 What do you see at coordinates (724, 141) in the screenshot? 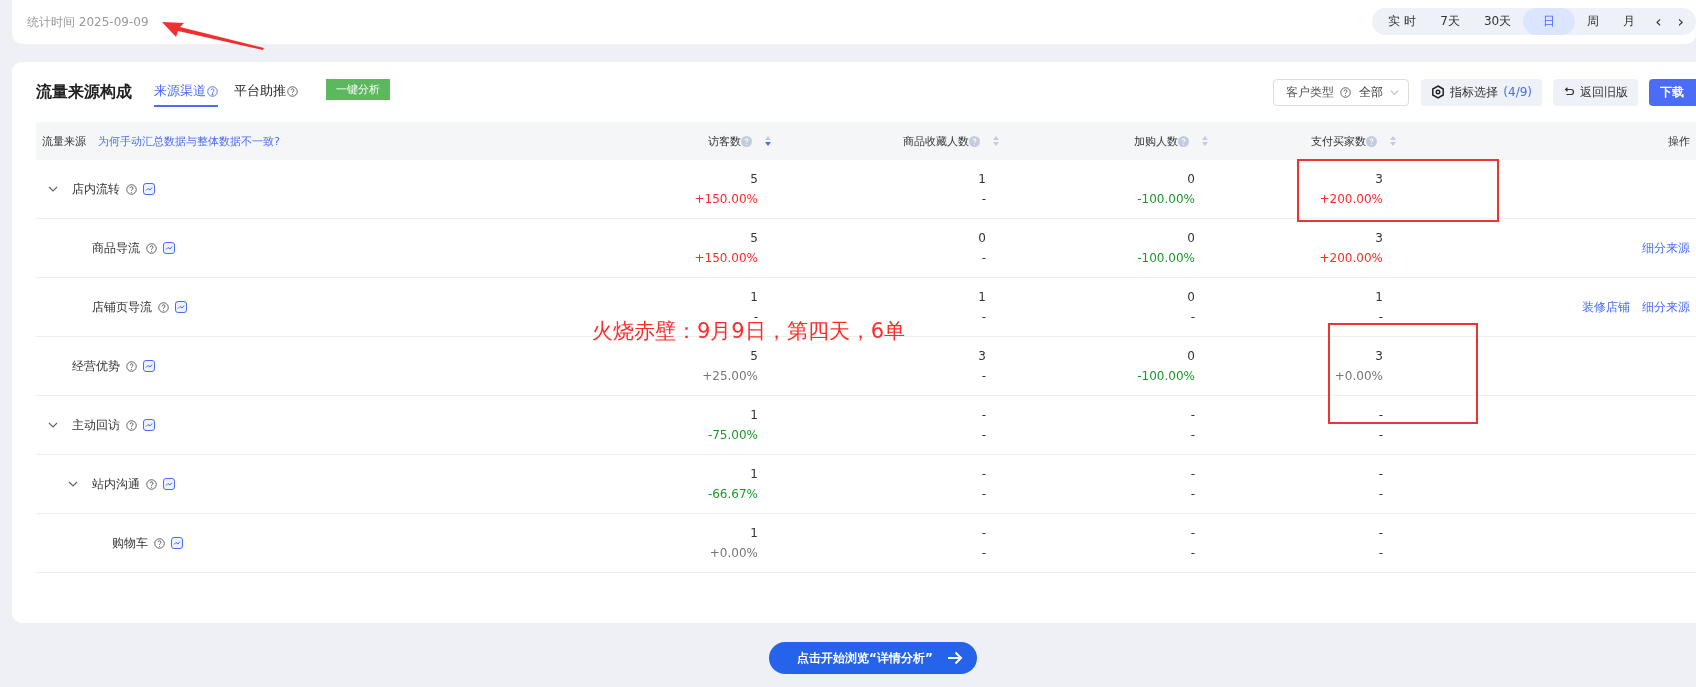
I see `column-header: 访客数` at bounding box center [724, 141].